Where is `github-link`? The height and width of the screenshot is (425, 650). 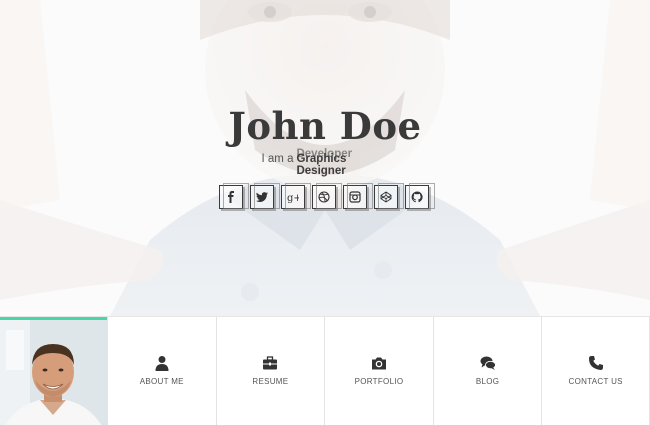
github-link is located at coordinates (420, 196).